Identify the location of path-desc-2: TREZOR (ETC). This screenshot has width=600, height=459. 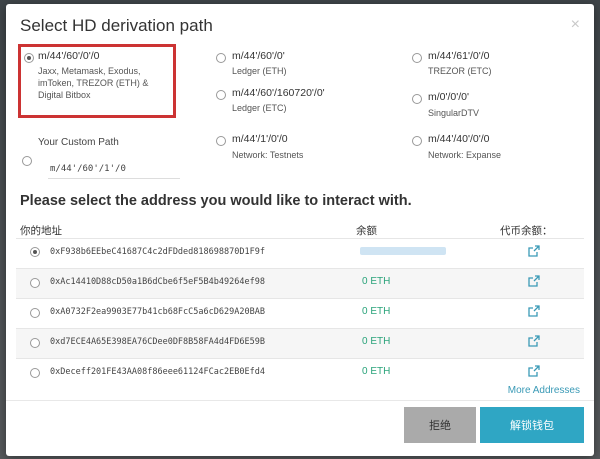
(460, 71).